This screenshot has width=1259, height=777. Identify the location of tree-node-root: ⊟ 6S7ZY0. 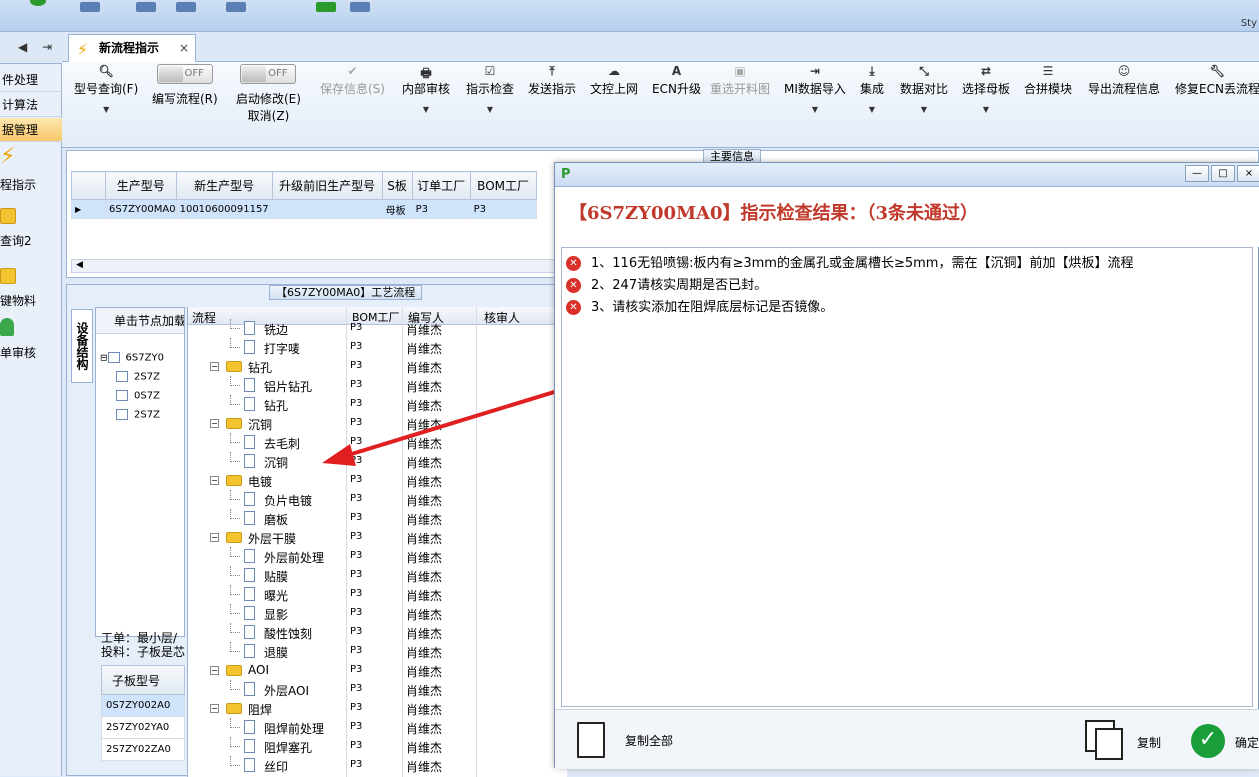
(132, 358).